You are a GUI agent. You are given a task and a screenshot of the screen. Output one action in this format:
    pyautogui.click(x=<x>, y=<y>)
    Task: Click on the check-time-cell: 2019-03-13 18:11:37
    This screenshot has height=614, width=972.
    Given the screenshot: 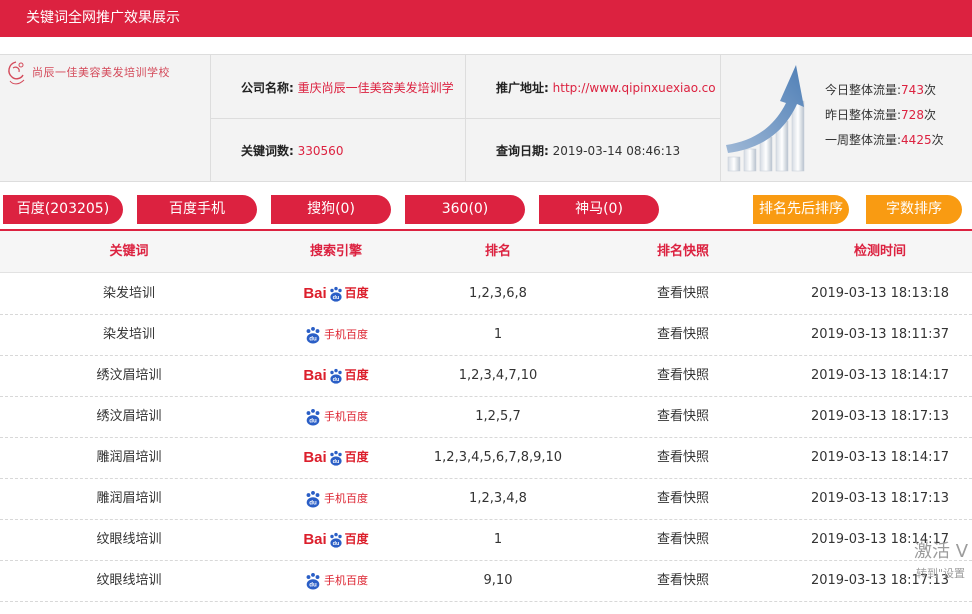 What is the action you would take?
    pyautogui.click(x=880, y=334)
    